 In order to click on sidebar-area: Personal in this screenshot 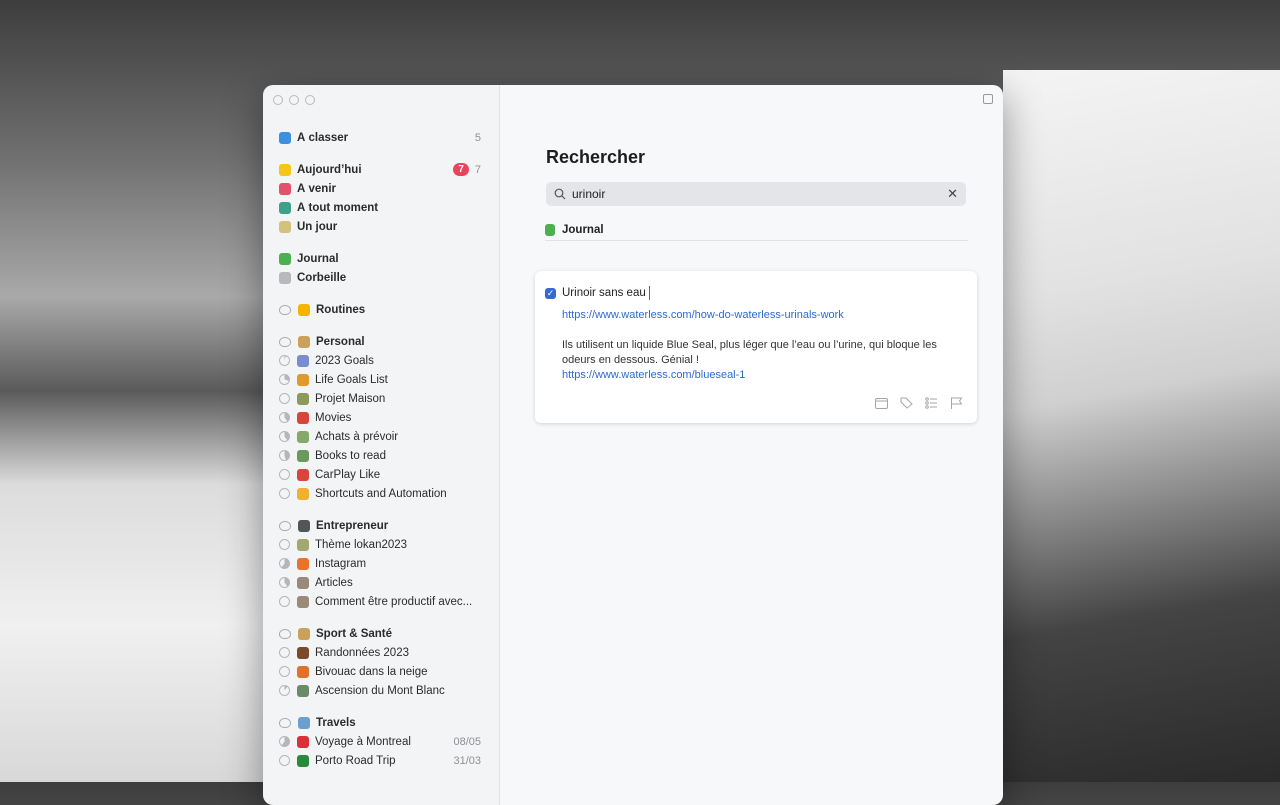, I will do `click(381, 341)`.